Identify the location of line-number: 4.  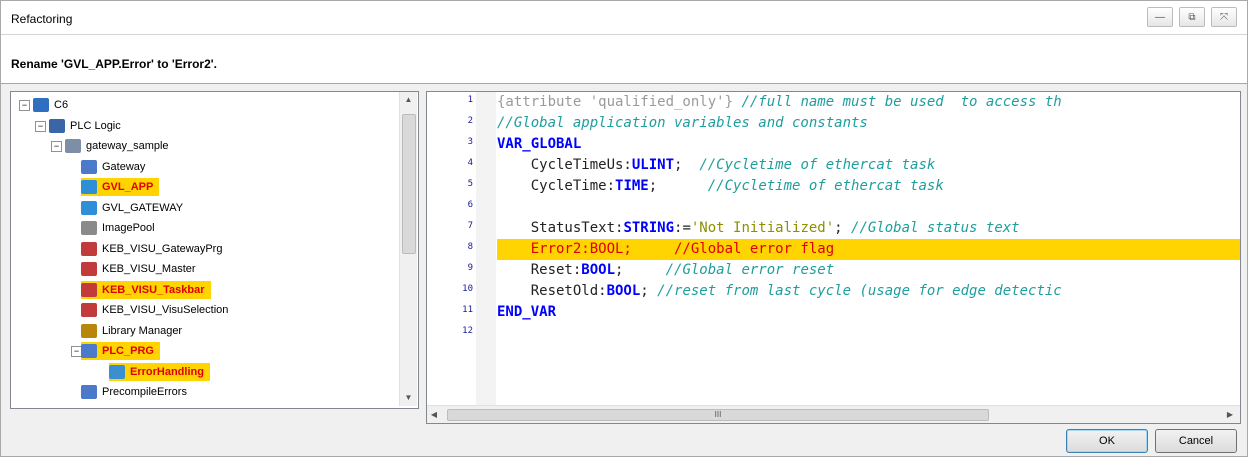
(470, 163).